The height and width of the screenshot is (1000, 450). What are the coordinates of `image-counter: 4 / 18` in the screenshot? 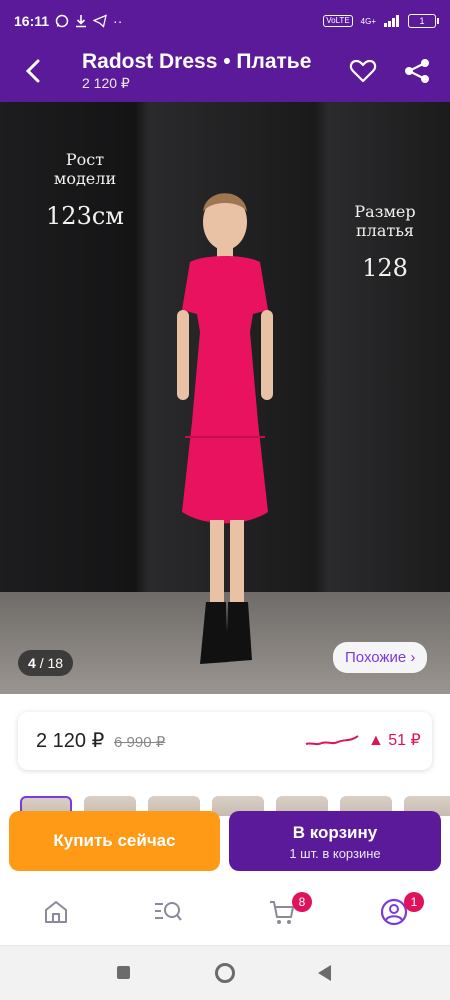 It's located at (46, 663).